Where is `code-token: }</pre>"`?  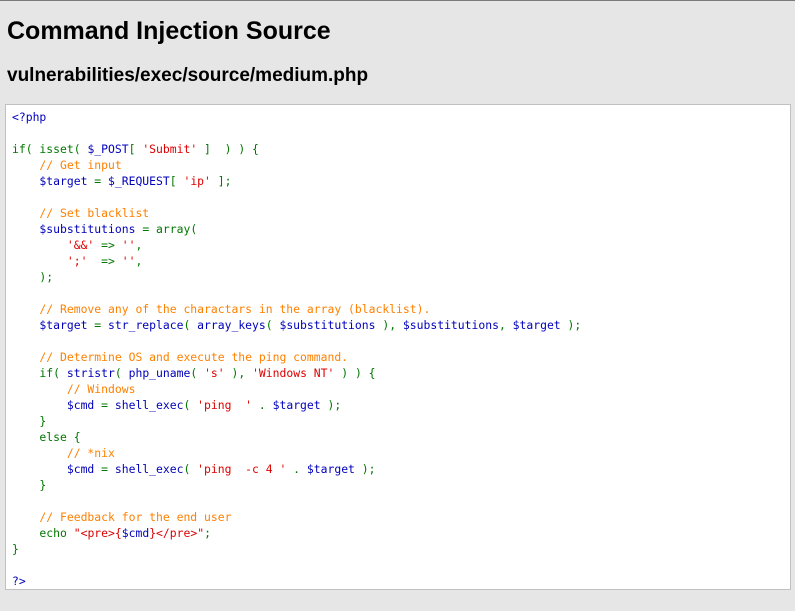 code-token: }</pre>" is located at coordinates (177, 533).